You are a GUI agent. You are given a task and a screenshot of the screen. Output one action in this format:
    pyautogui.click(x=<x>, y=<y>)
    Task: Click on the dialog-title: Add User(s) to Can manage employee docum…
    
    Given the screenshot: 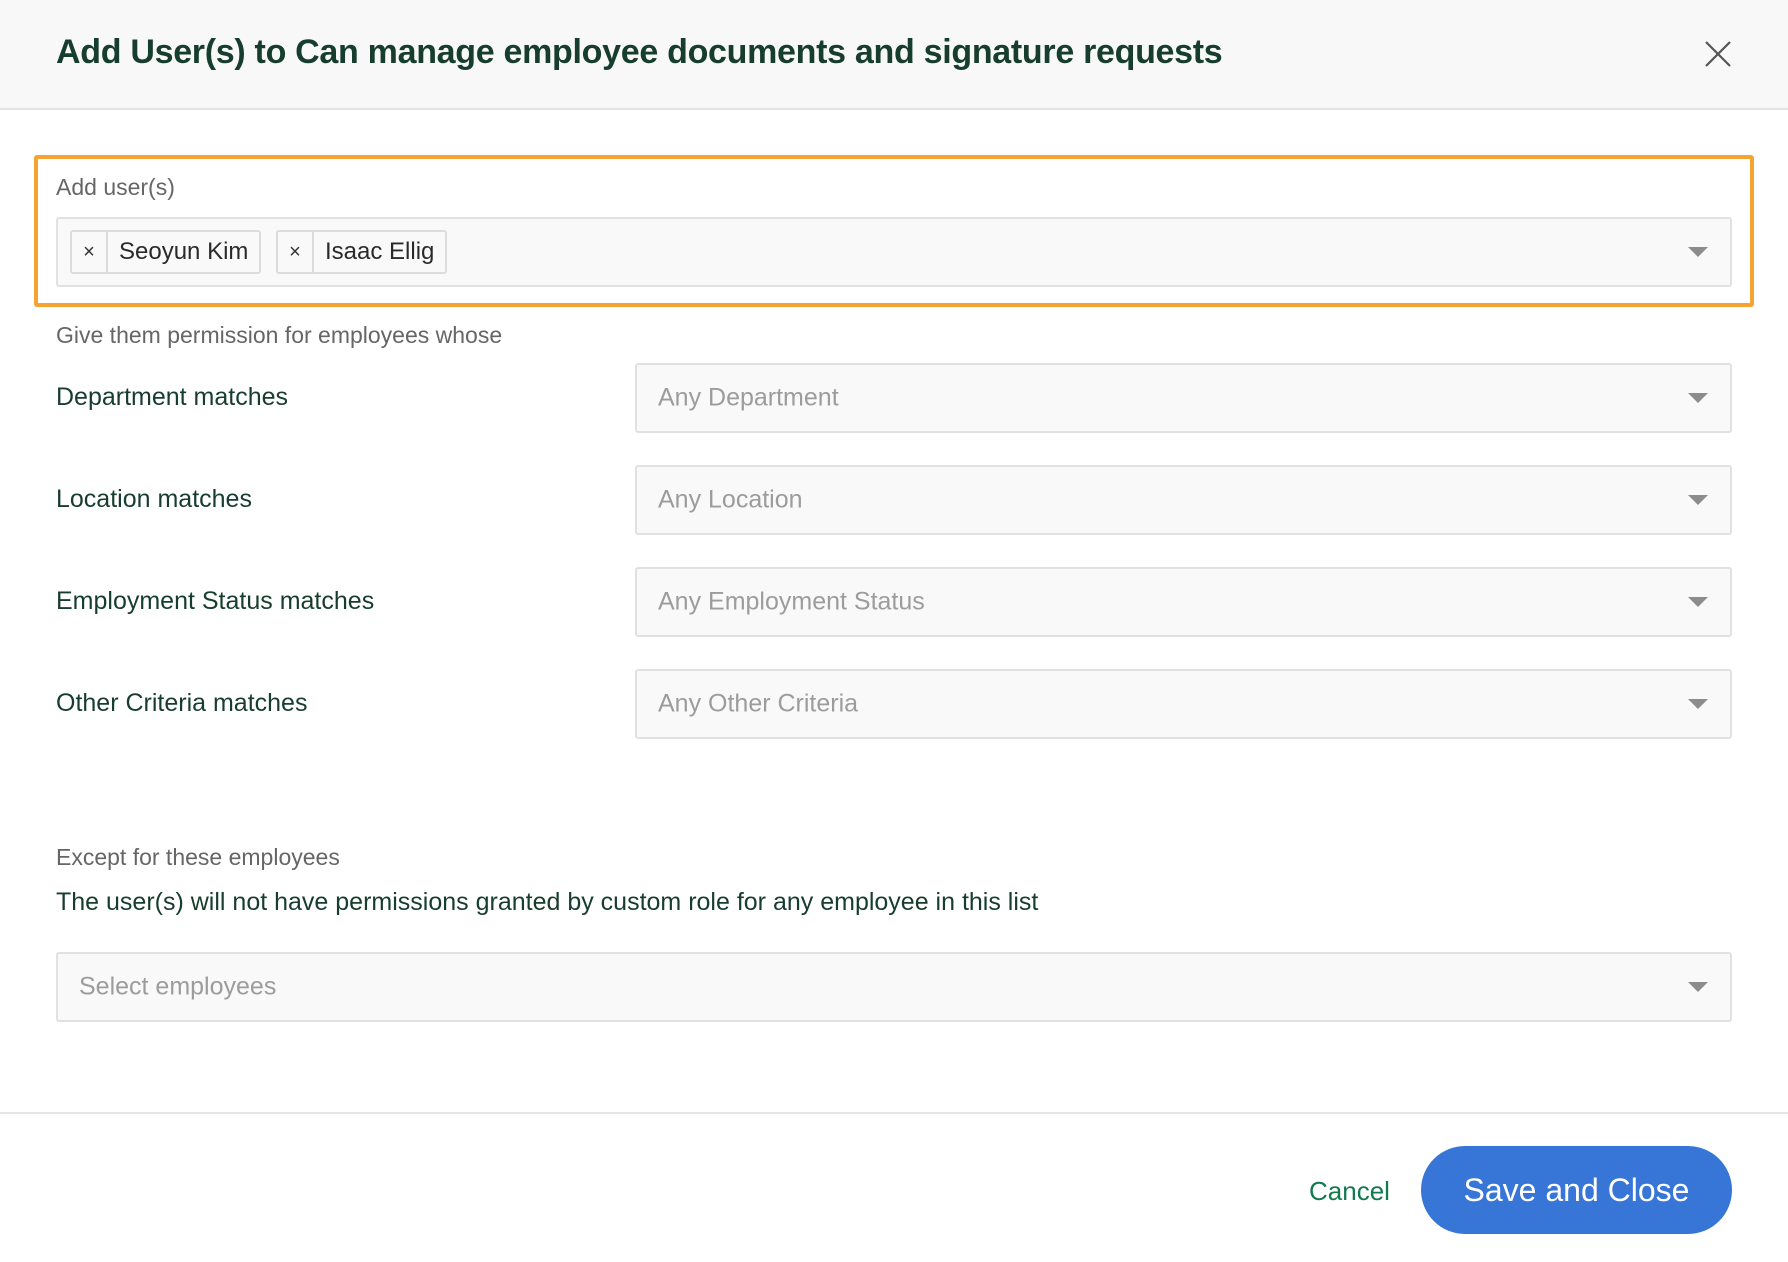 What is the action you would take?
    pyautogui.click(x=639, y=52)
    